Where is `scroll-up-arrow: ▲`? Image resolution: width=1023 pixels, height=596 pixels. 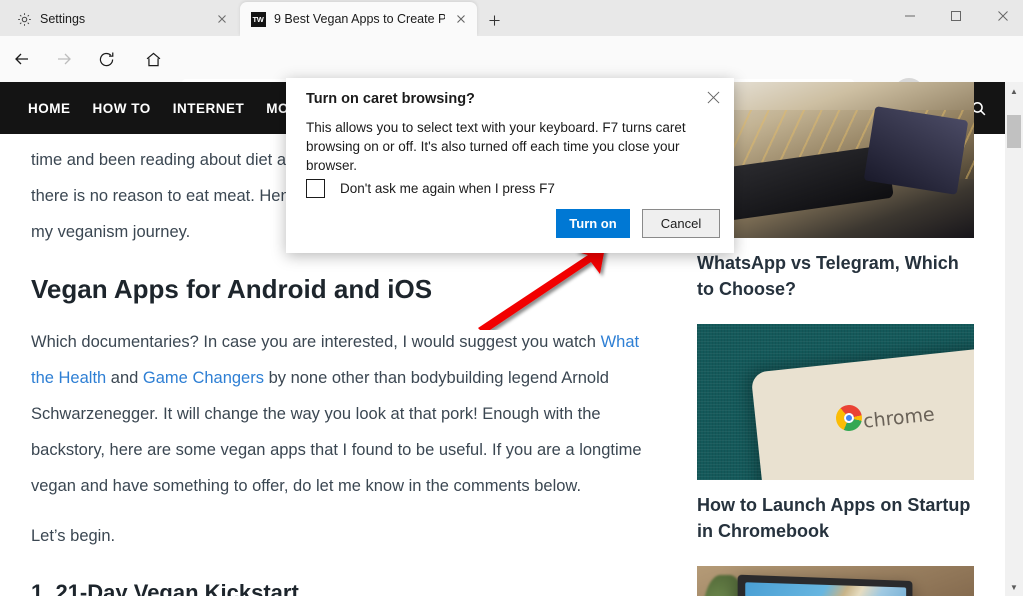 scroll-up-arrow: ▲ is located at coordinates (1014, 91).